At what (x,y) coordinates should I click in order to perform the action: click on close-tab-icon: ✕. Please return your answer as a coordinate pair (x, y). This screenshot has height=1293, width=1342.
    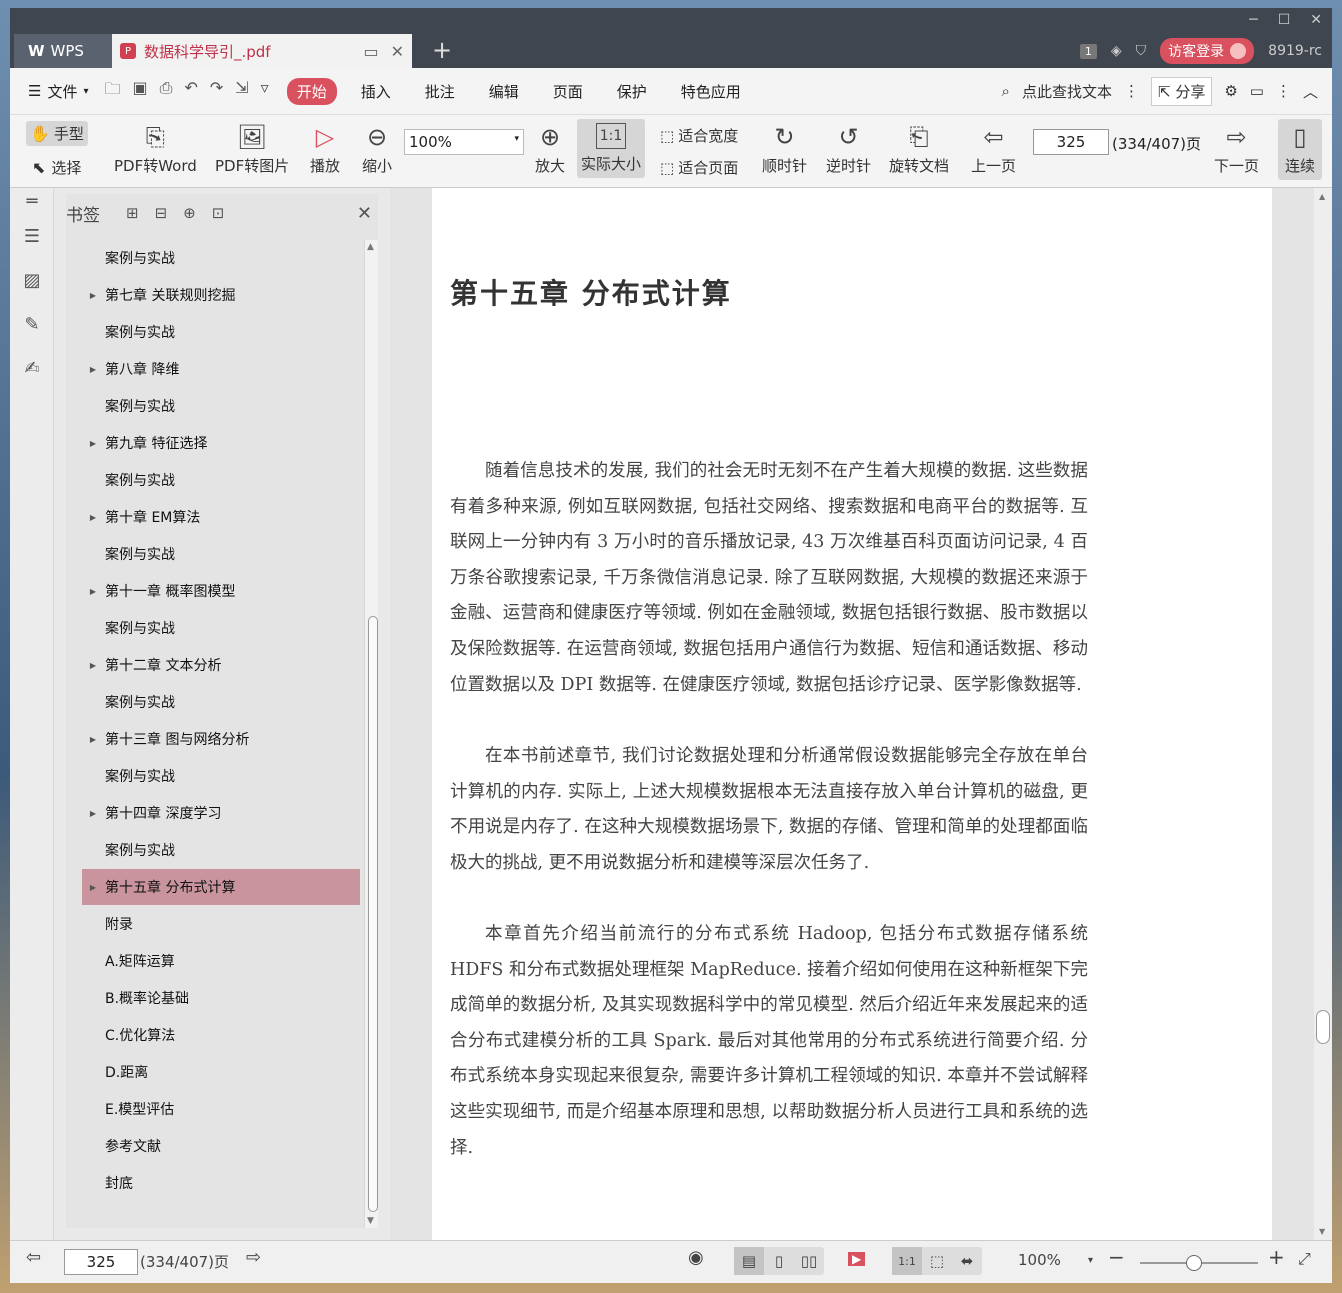
    Looking at the image, I should click on (397, 51).